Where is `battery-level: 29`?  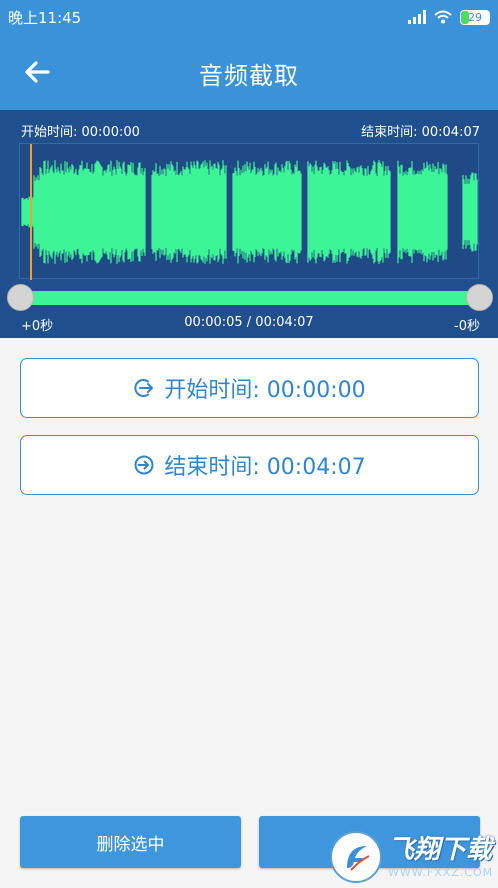 battery-level: 29 is located at coordinates (475, 17).